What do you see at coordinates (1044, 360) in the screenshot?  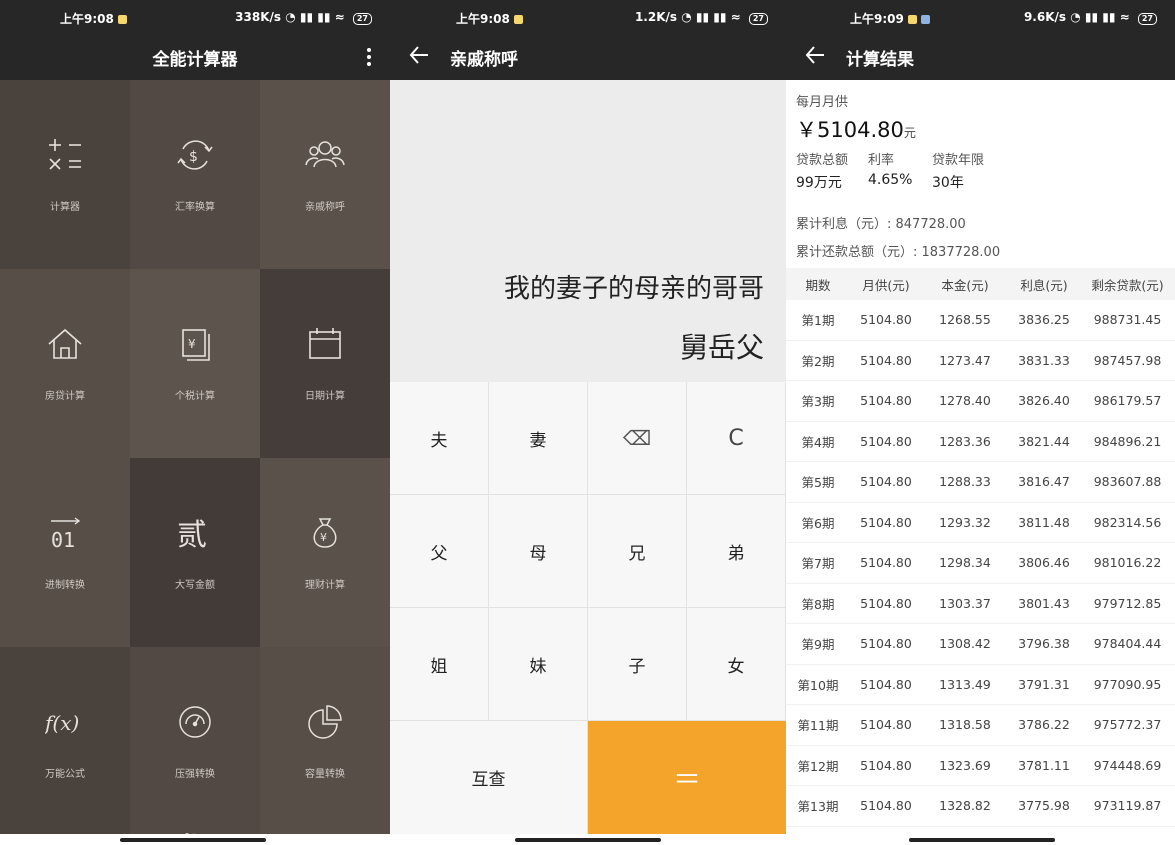 I see `table-cell: 3831.33` at bounding box center [1044, 360].